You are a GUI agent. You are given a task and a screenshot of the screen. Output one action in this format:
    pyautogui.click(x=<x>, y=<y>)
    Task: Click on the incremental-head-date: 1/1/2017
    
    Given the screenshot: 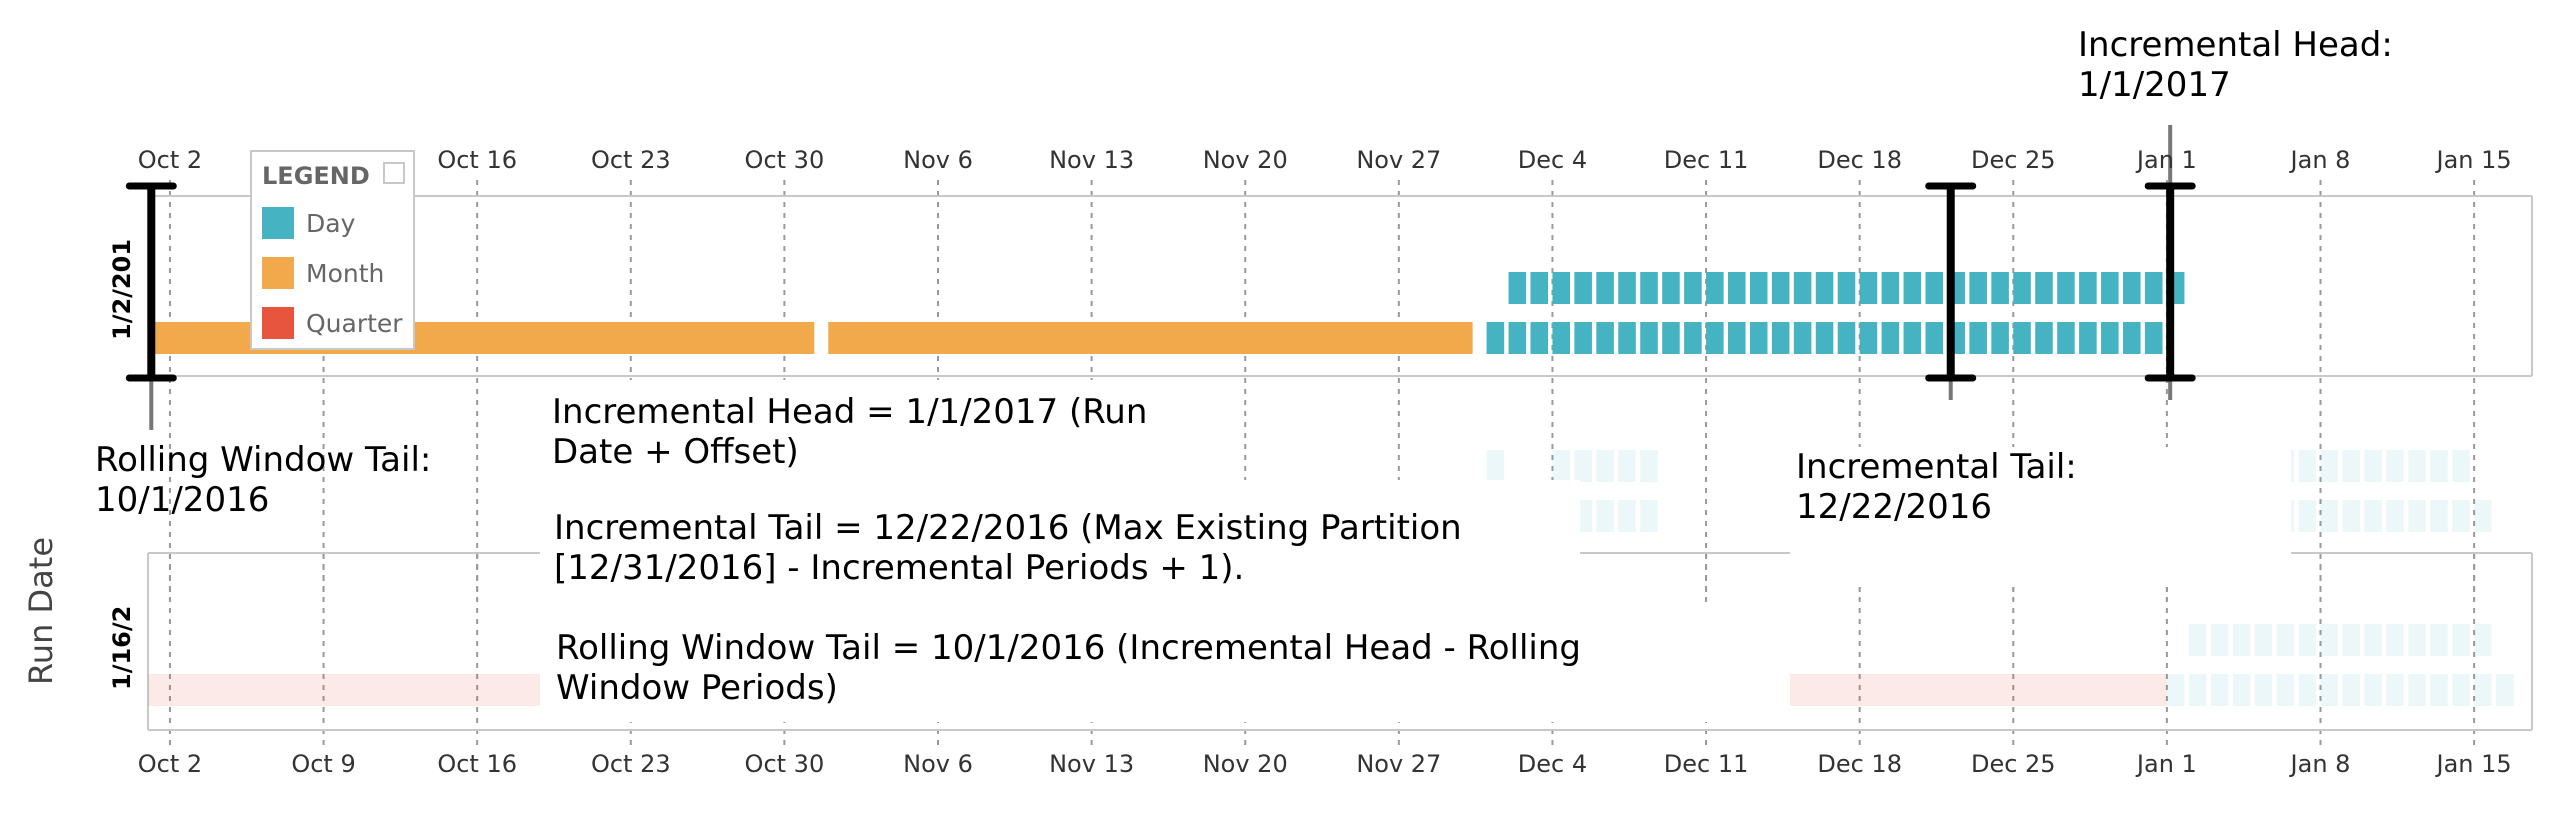 What is the action you would take?
    pyautogui.click(x=2154, y=85)
    